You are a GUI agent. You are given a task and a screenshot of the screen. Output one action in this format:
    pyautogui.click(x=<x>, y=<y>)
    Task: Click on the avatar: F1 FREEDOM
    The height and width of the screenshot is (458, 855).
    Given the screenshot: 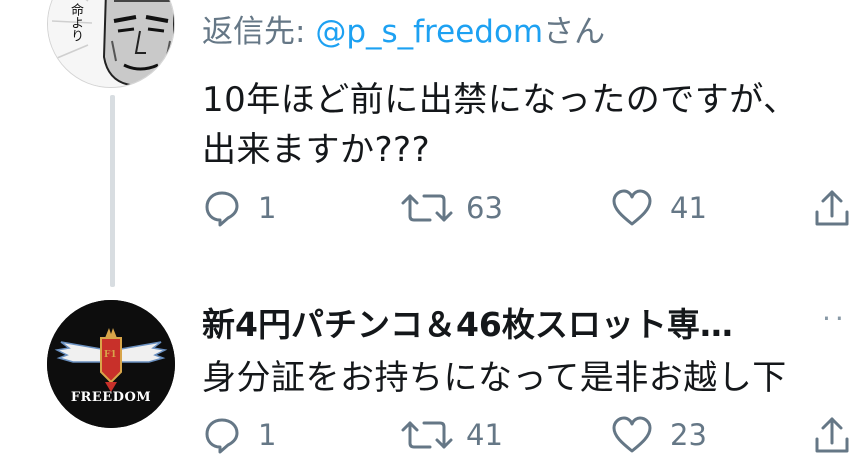 What is the action you would take?
    pyautogui.click(x=111, y=364)
    